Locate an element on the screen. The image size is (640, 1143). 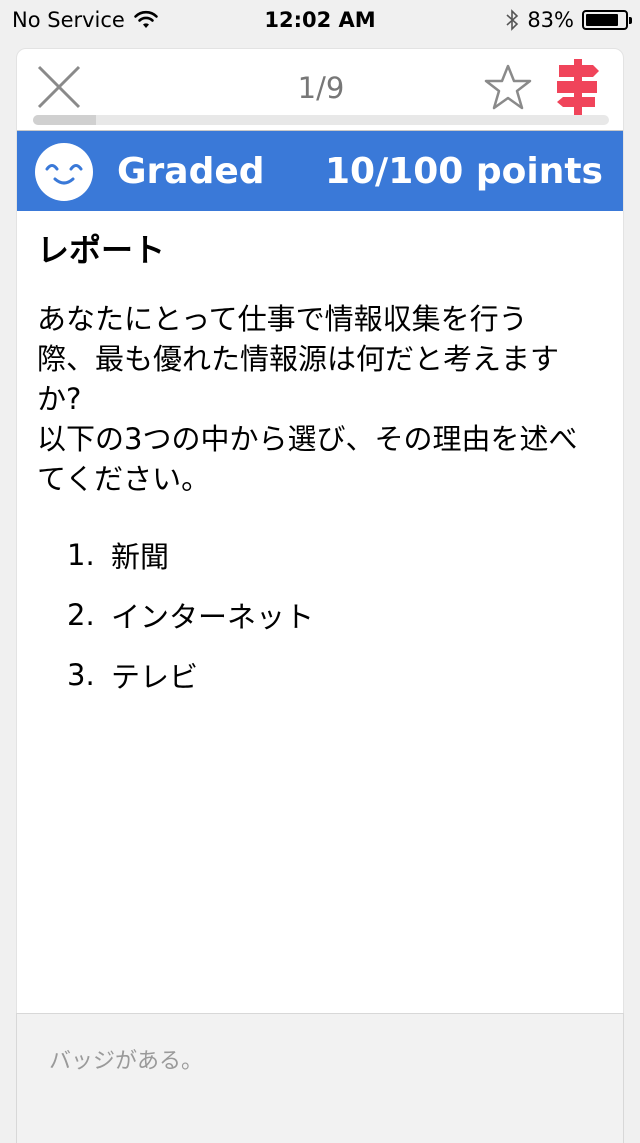
question-line: てください。 is located at coordinates (124, 479).